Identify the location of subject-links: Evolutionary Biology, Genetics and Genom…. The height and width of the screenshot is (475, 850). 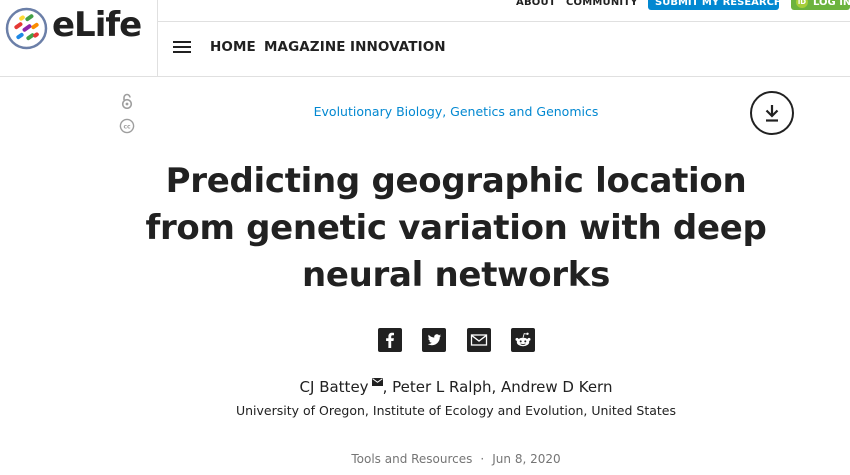
(425, 111).